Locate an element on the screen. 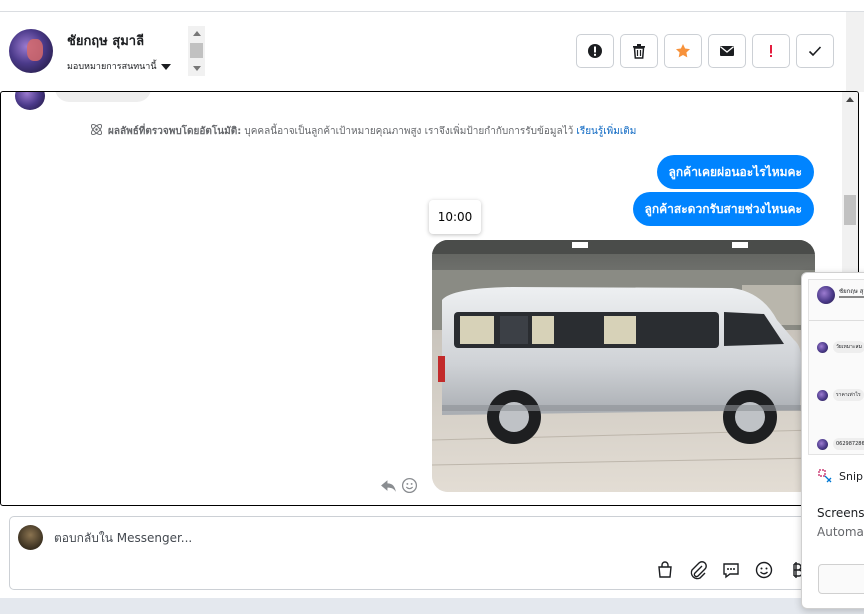 The height and width of the screenshot is (614, 864). preview-row-text: วัยเหมาะสม is located at coordinates (848, 347).